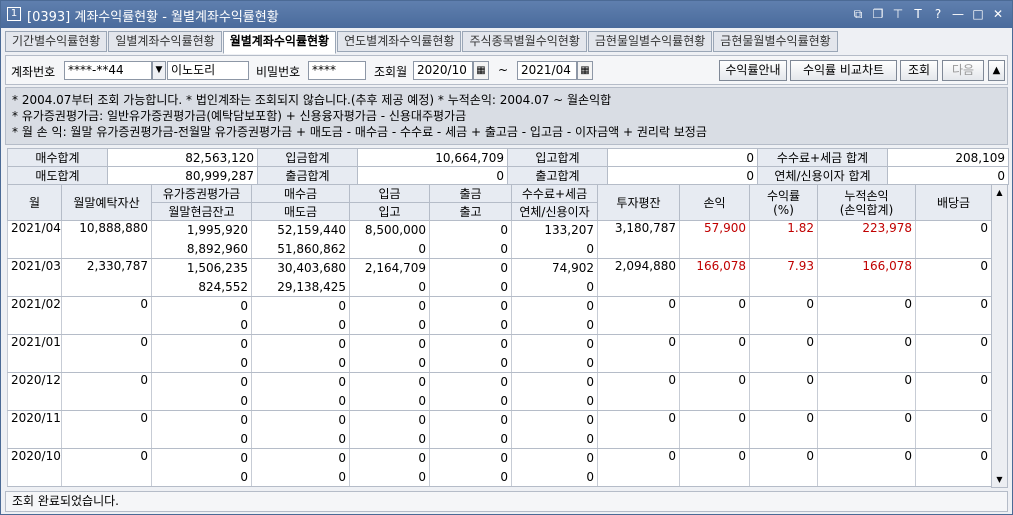 The width and height of the screenshot is (1013, 515). Describe the element at coordinates (638, 202) in the screenshot. I see `col-investment: 투자평잔` at that location.